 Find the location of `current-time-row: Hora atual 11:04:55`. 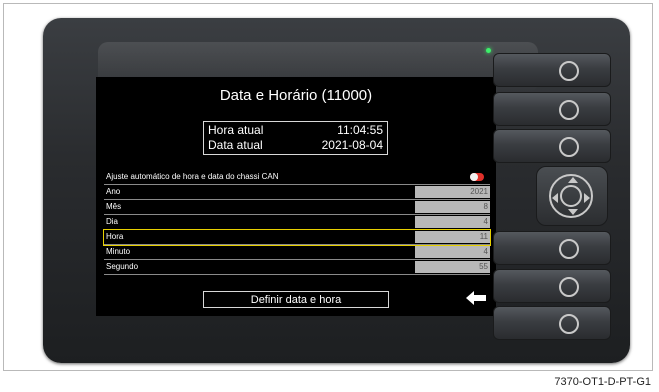

current-time-row: Hora atual 11:04:55 is located at coordinates (295, 131).